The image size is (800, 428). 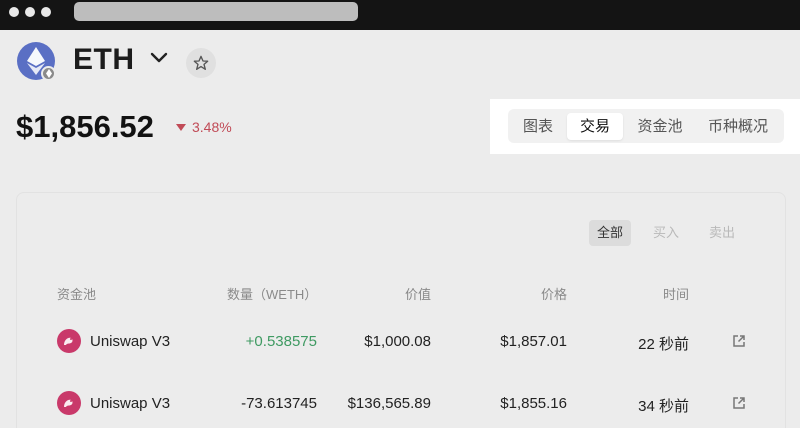 I want to click on tab-token-overview: 币种概况, so click(x=738, y=126).